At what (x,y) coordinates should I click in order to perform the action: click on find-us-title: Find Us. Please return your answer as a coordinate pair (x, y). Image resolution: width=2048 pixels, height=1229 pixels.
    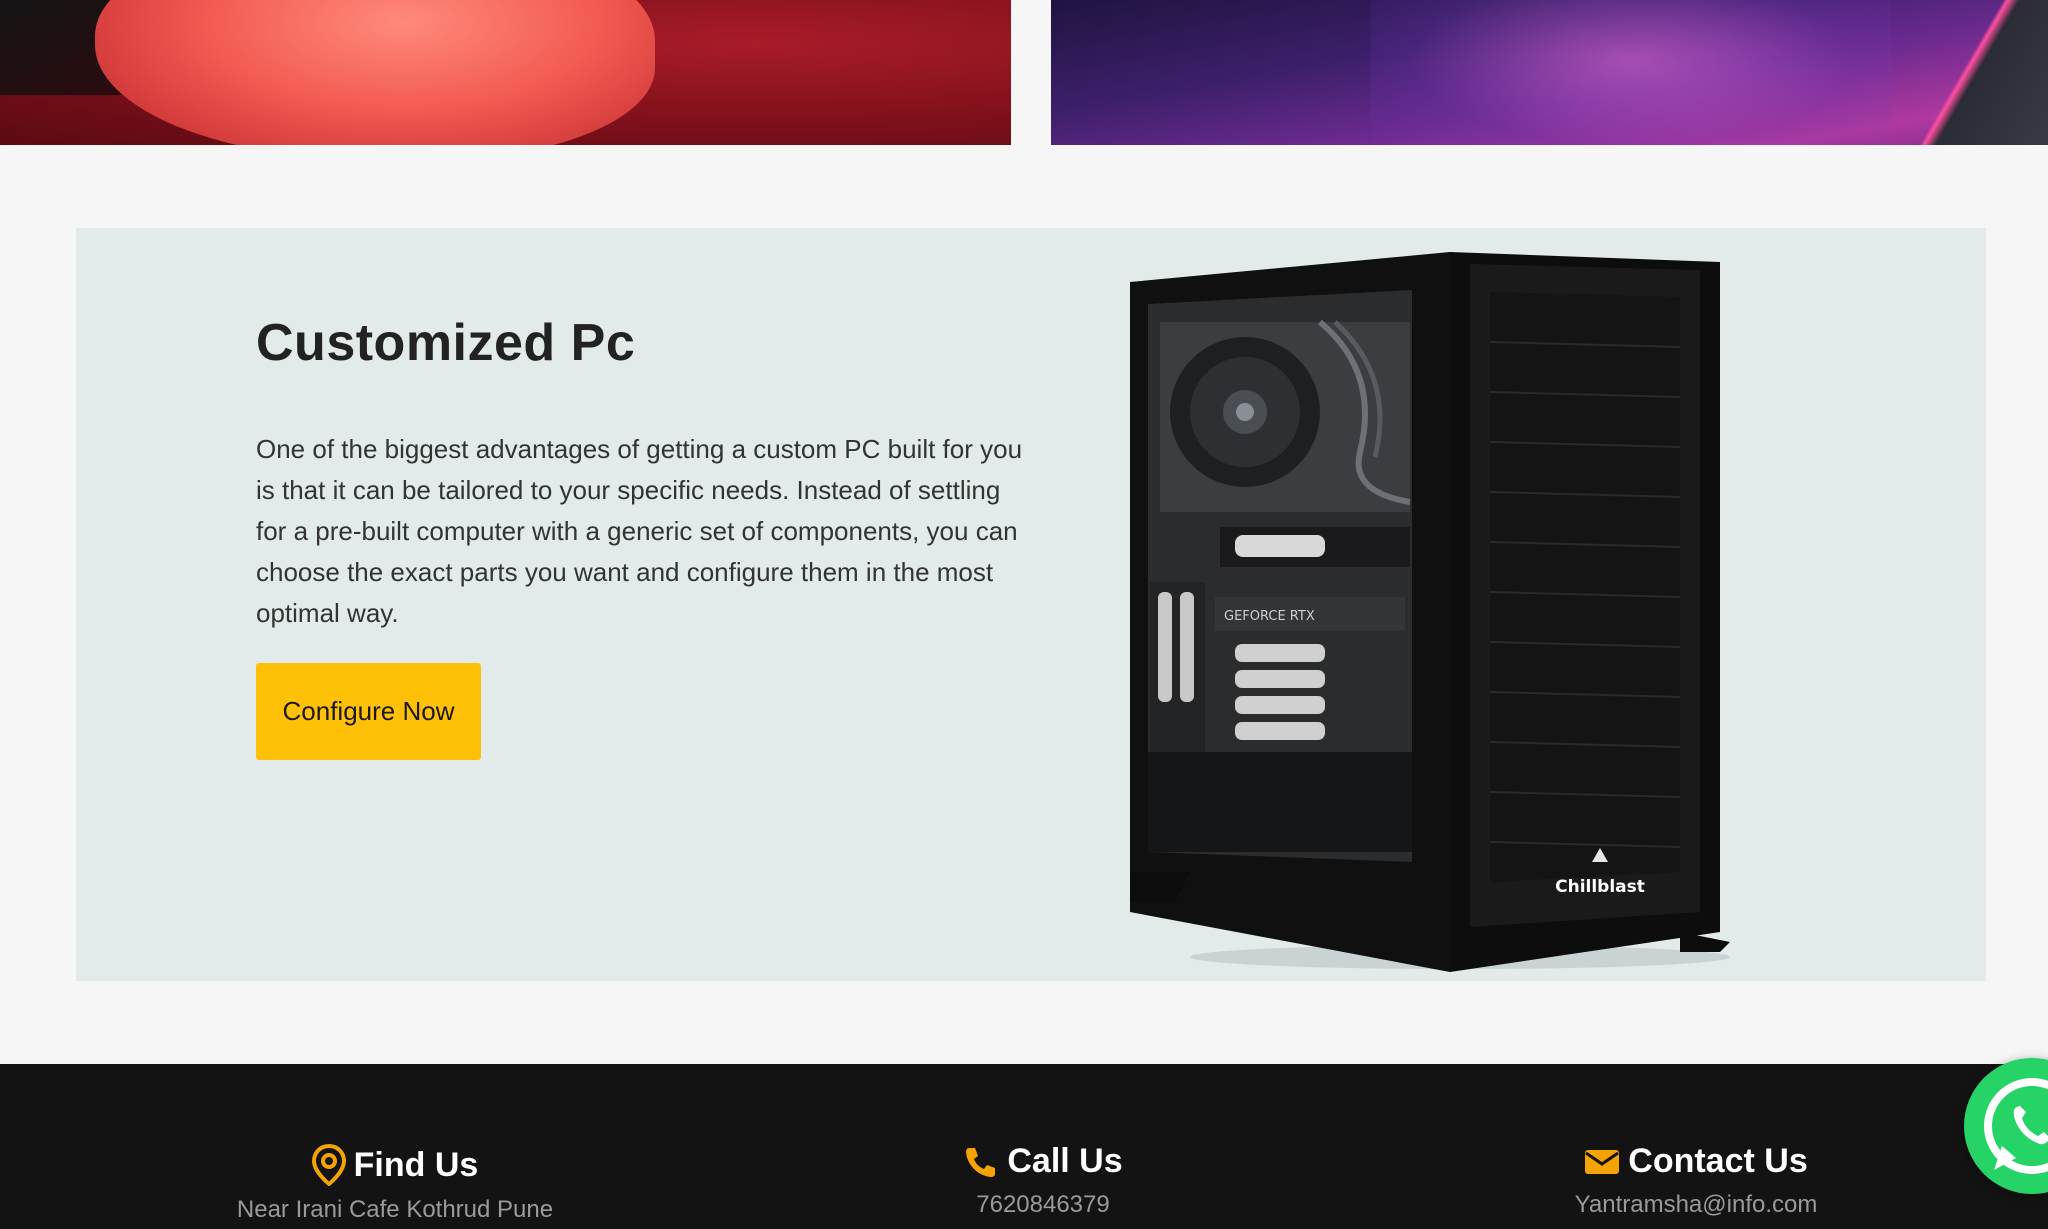
    Looking at the image, I should click on (416, 1164).